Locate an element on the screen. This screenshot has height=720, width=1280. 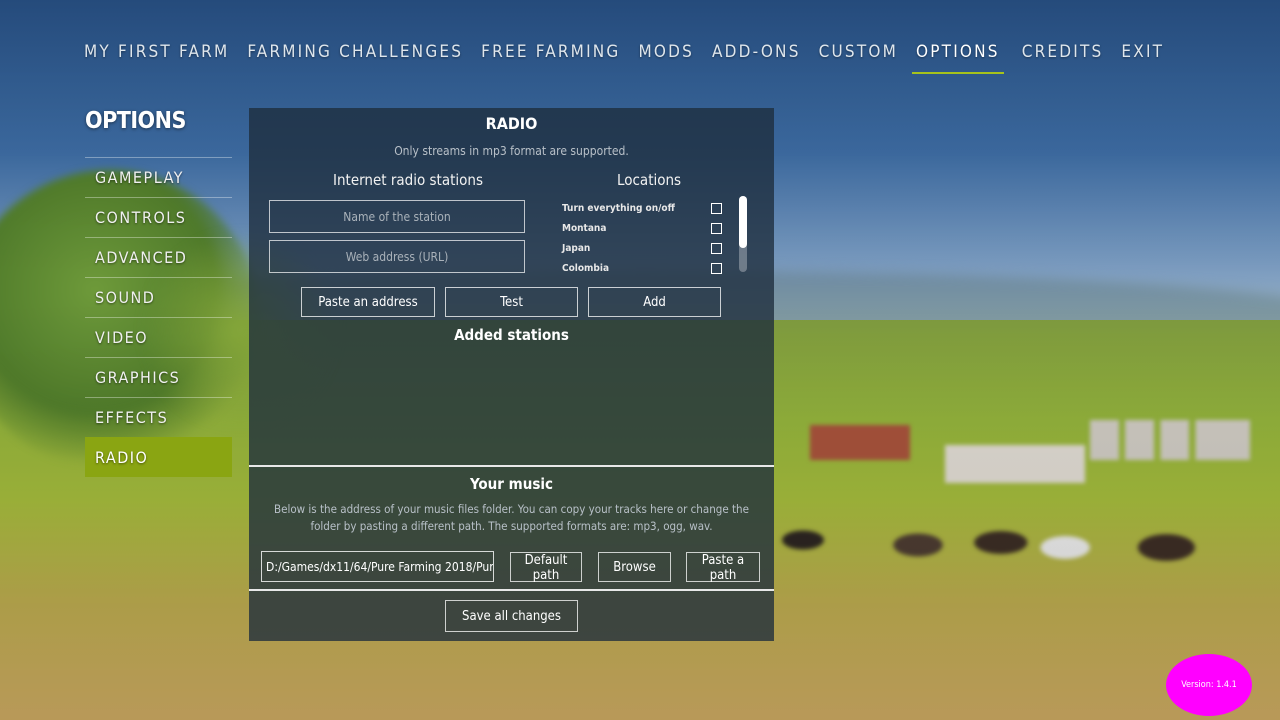
sidebar-item-radio: RADIO is located at coordinates (158, 457).